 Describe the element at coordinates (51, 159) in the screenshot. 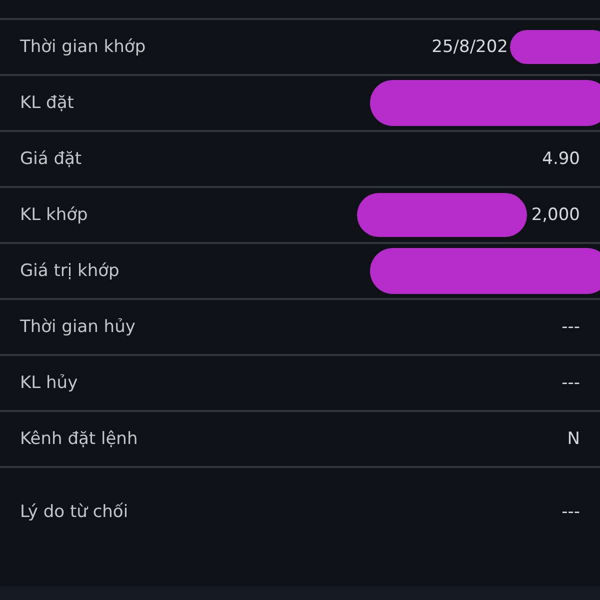

I see `detail-label: Giá đặt` at that location.